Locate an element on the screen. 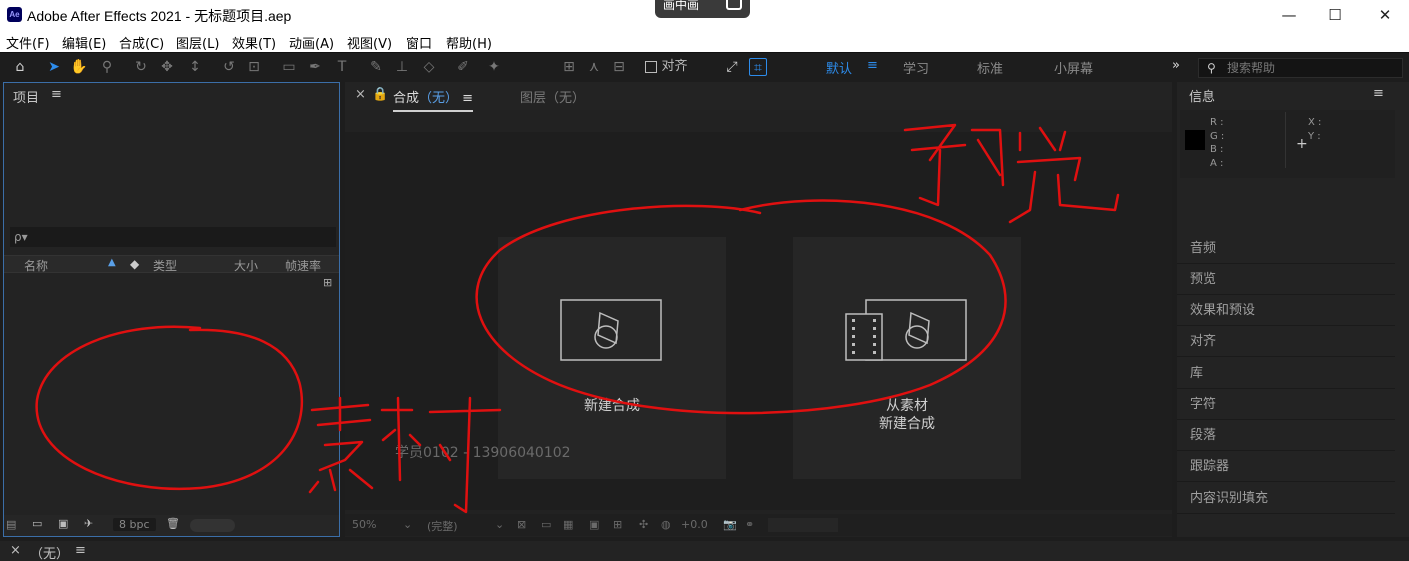 The height and width of the screenshot is (561, 1409). hand-tool-icon: ✋ is located at coordinates (79, 67).